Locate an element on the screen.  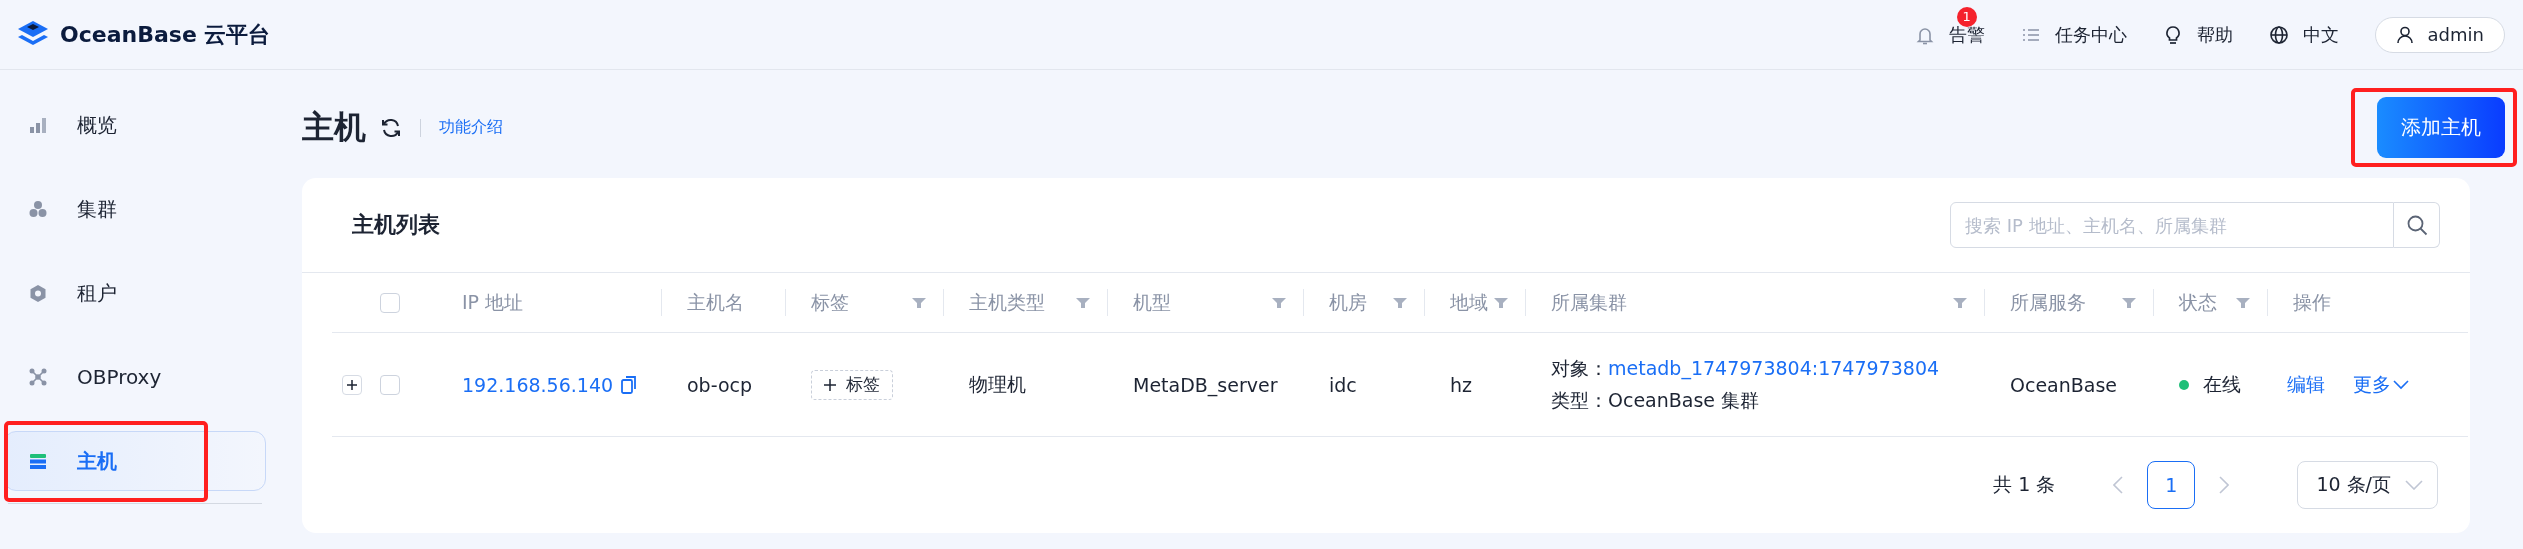
add-host-button: 添加主机 is located at coordinates (2441, 127).